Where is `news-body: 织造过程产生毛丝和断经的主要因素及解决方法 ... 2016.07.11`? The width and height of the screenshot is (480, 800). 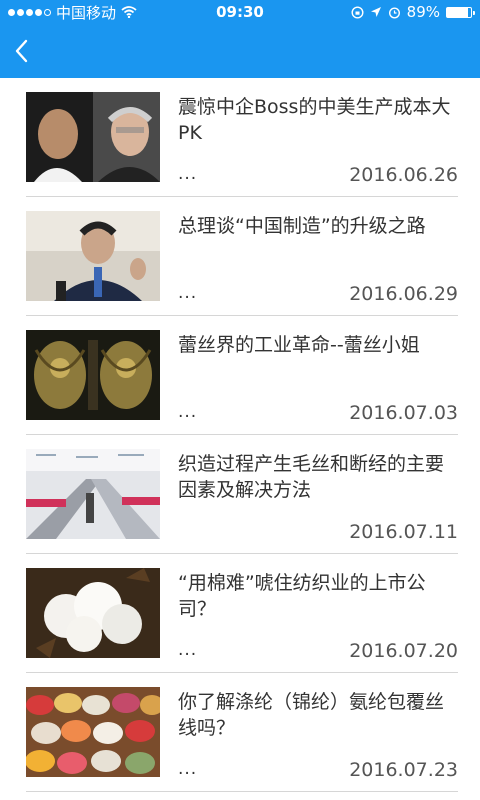
news-body: 织造过程产生毛丝和断经的主要因素及解决方法 ... 2016.07.11 is located at coordinates (318, 496).